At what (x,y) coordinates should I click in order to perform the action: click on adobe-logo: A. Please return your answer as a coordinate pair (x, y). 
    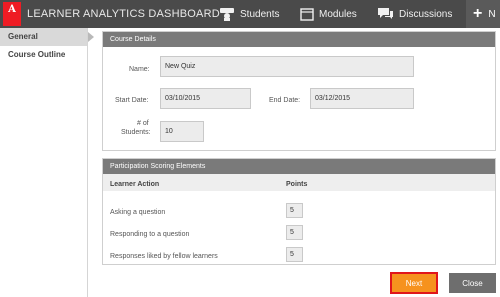
    Looking at the image, I should click on (12, 14).